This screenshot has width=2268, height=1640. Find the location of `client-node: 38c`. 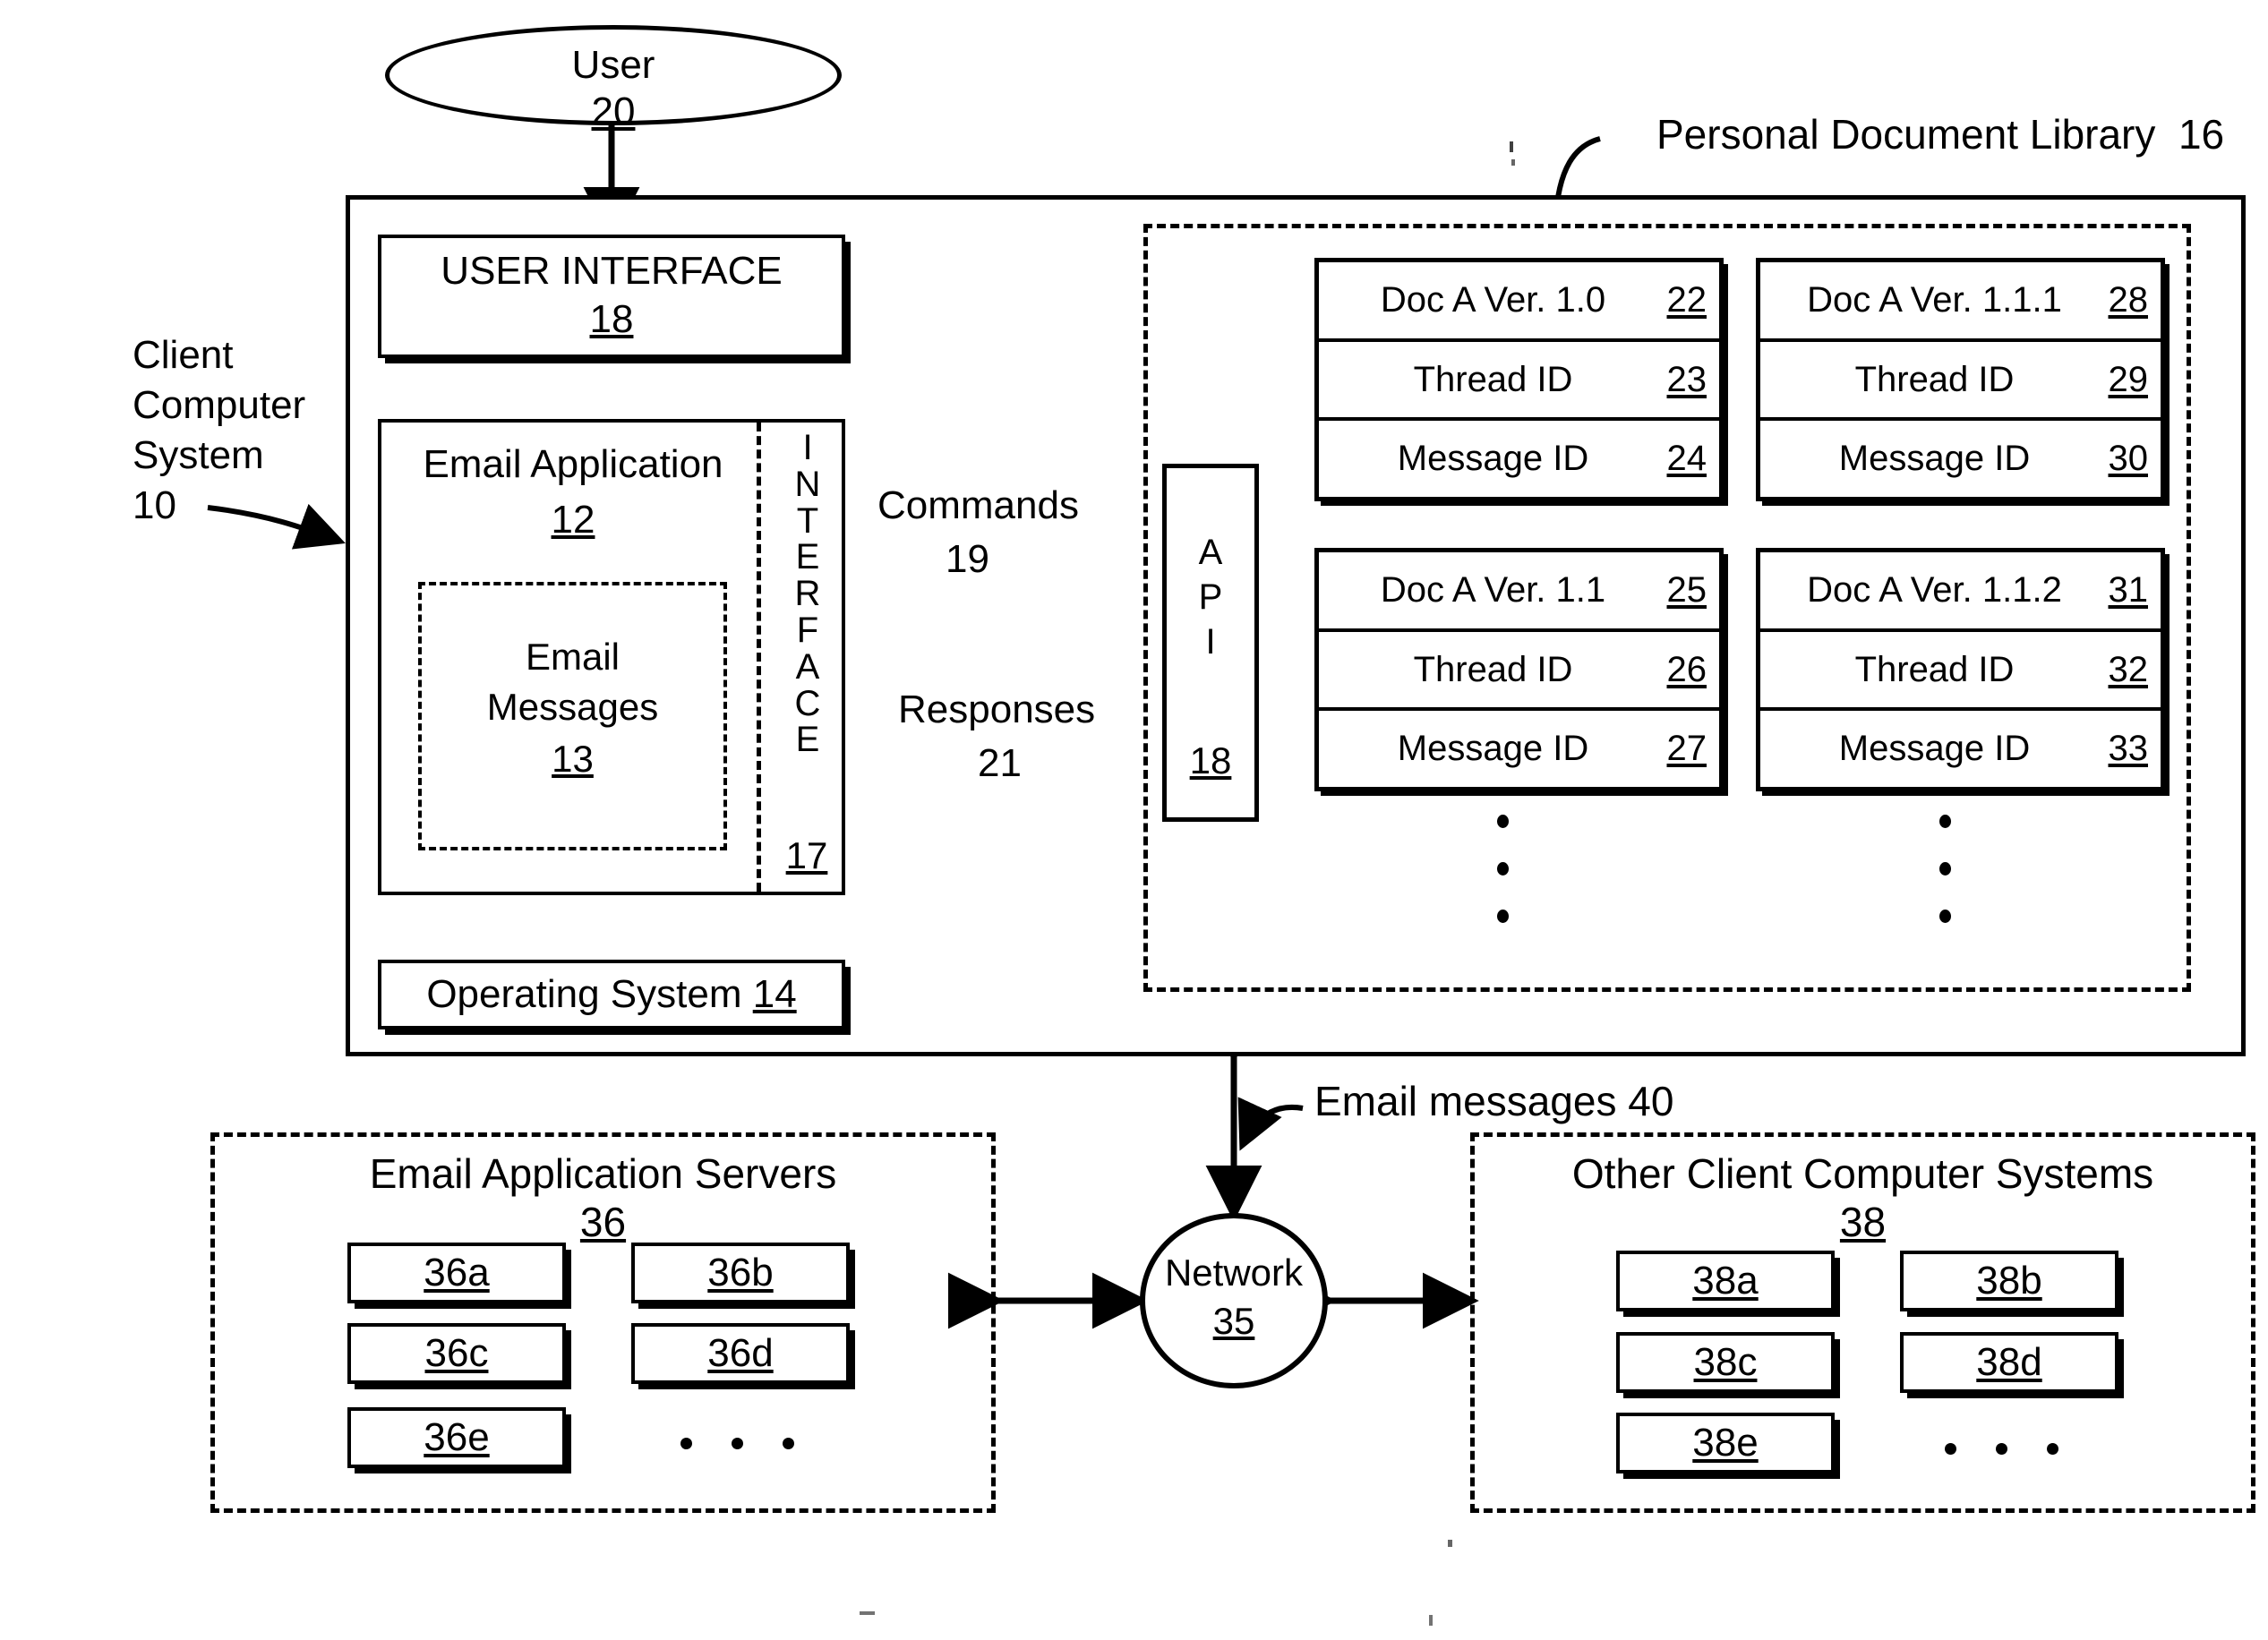

client-node: 38c is located at coordinates (1725, 1363).